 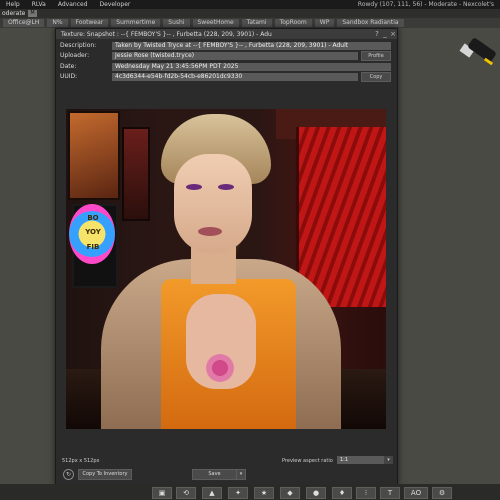 What do you see at coordinates (68, 474) in the screenshot?
I see `refresh-icon: ↻` at bounding box center [68, 474].